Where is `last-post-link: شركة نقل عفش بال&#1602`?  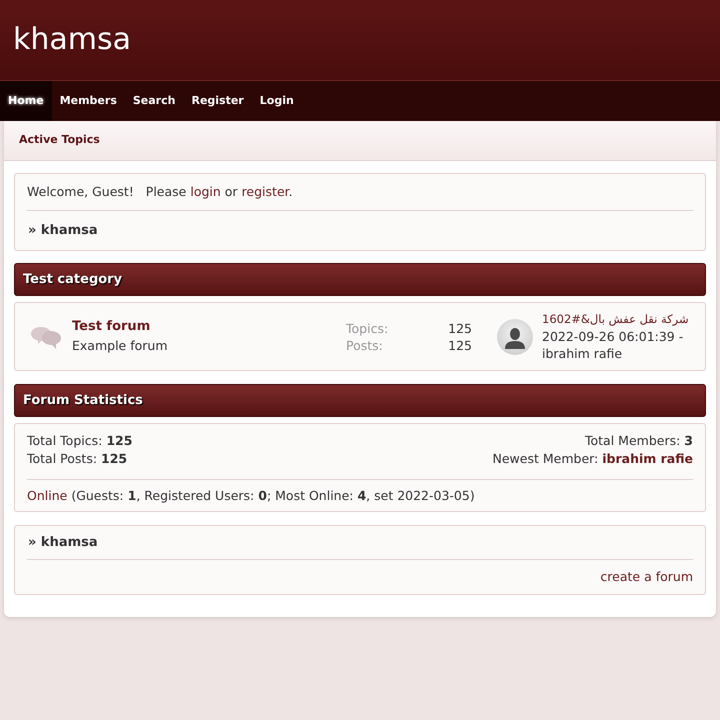
last-post-link: شركة نقل عفش بال&#1602 is located at coordinates (615, 319).